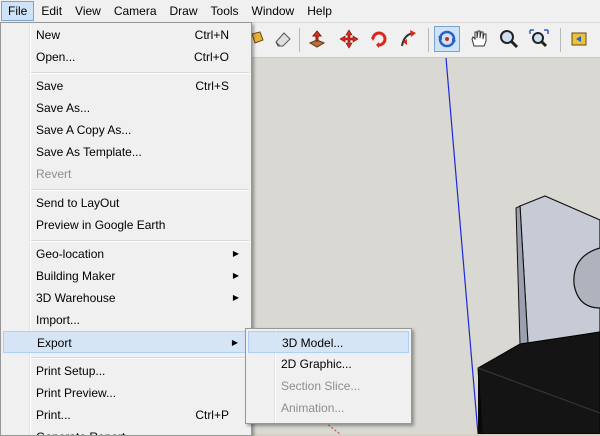  Describe the element at coordinates (51, 11) in the screenshot. I see `menu-edit: Edit` at that location.